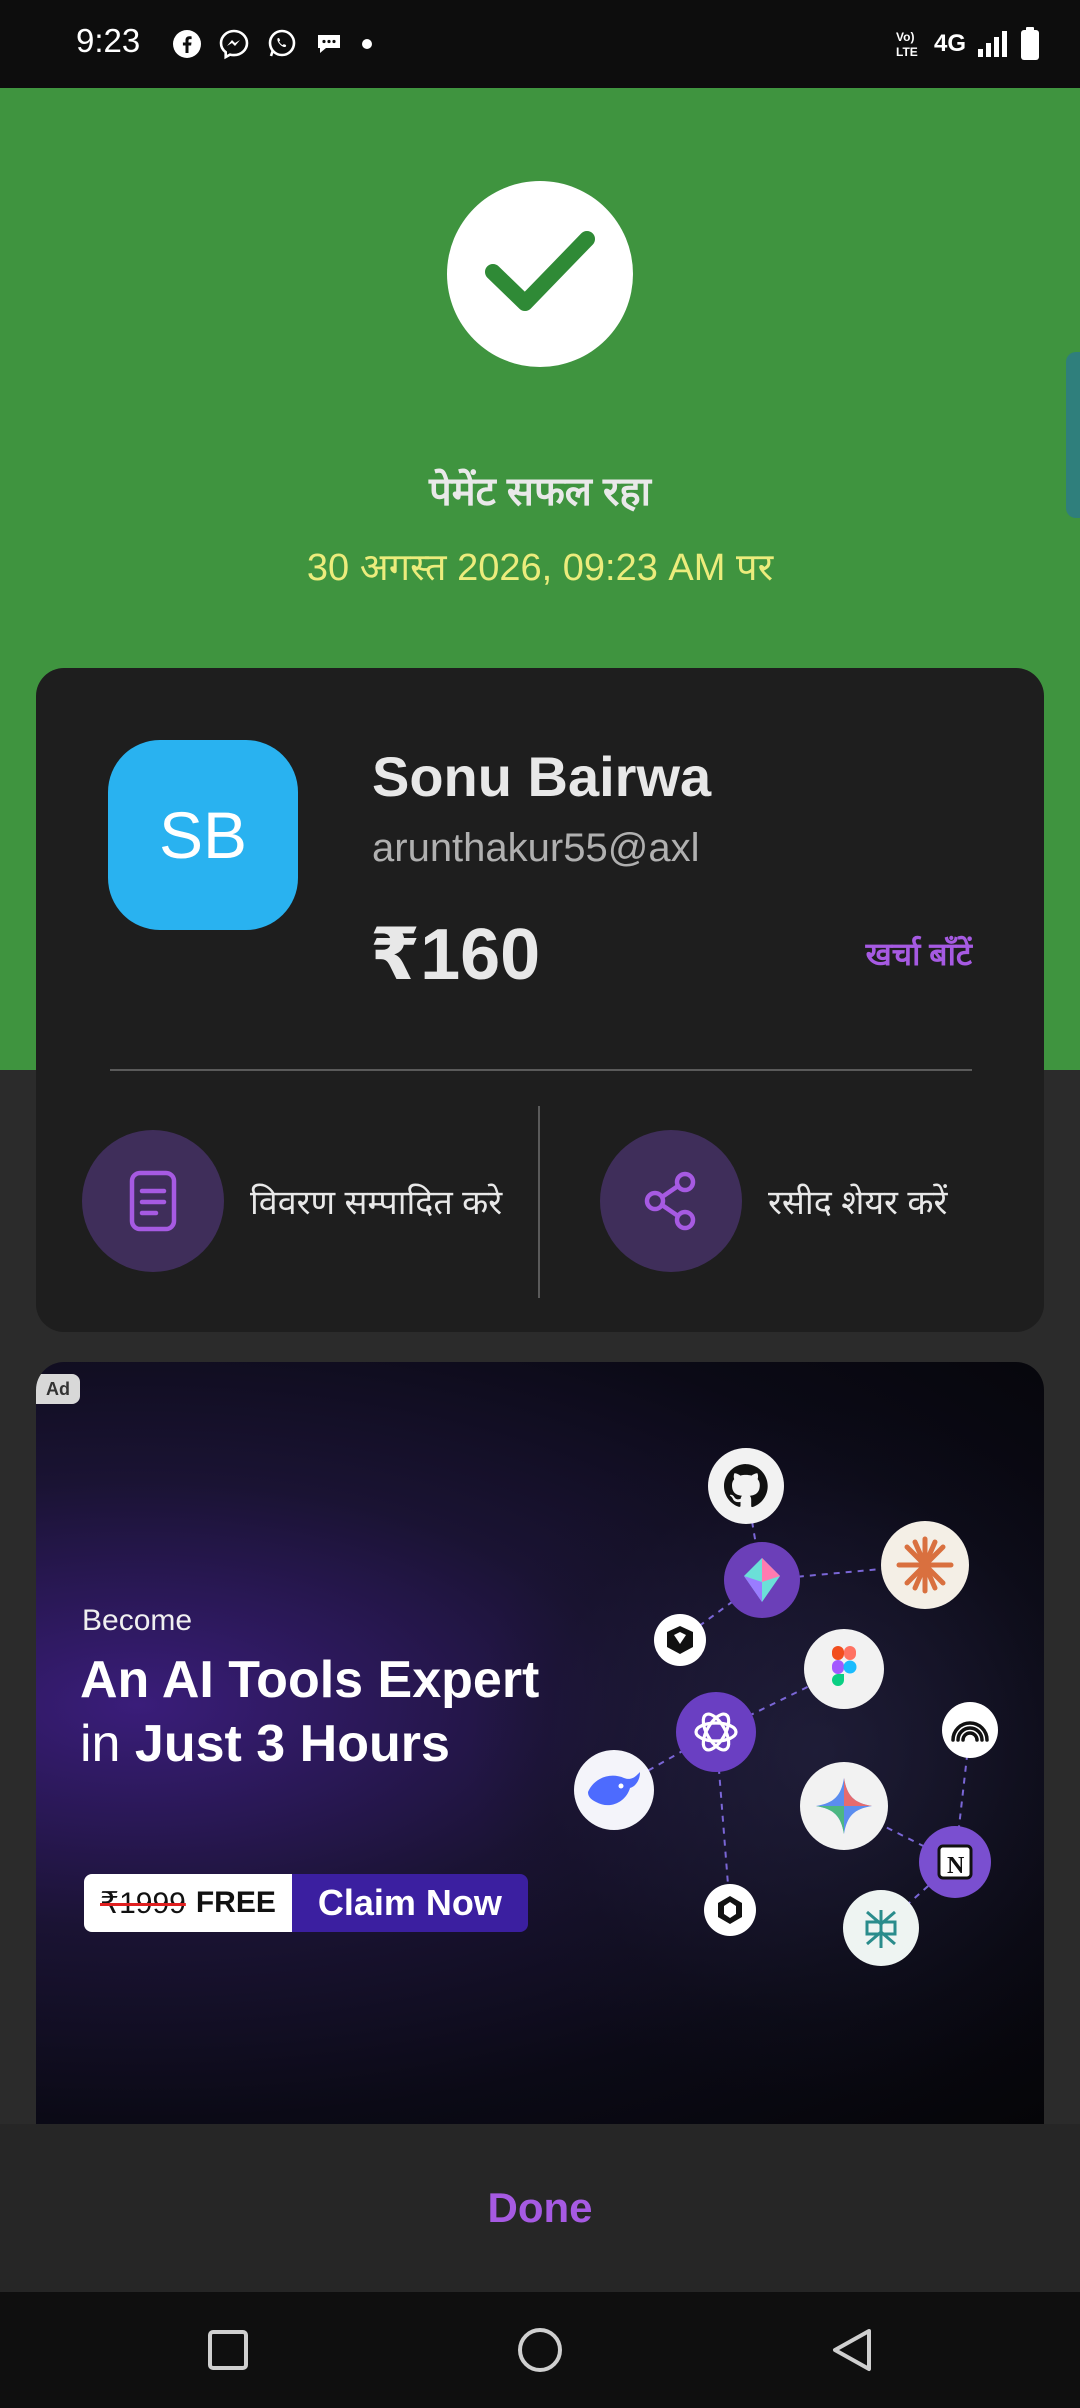 Image resolution: width=1080 pixels, height=2408 pixels. What do you see at coordinates (541, 1070) in the screenshot?
I see `divider` at bounding box center [541, 1070].